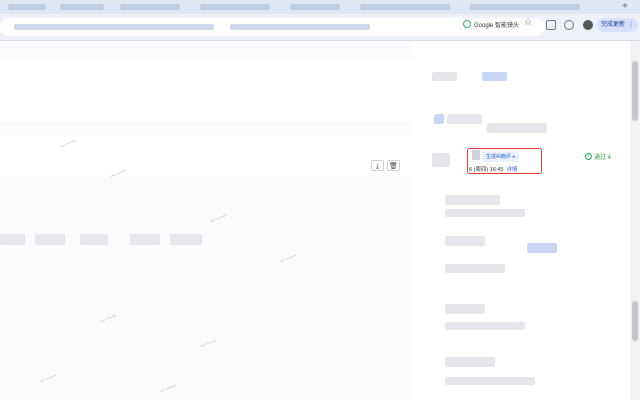 Image resolution: width=640 pixels, height=400 pixels. I want to click on toolbar-band, so click(206, 156).